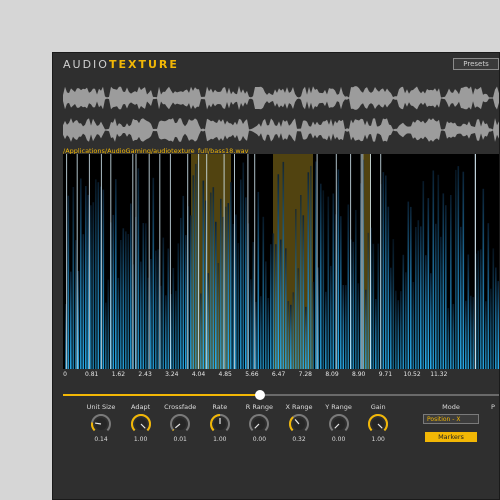 The width and height of the screenshot is (500, 500). Describe the element at coordinates (101, 439) in the screenshot. I see `knob-value: 0.14` at that location.